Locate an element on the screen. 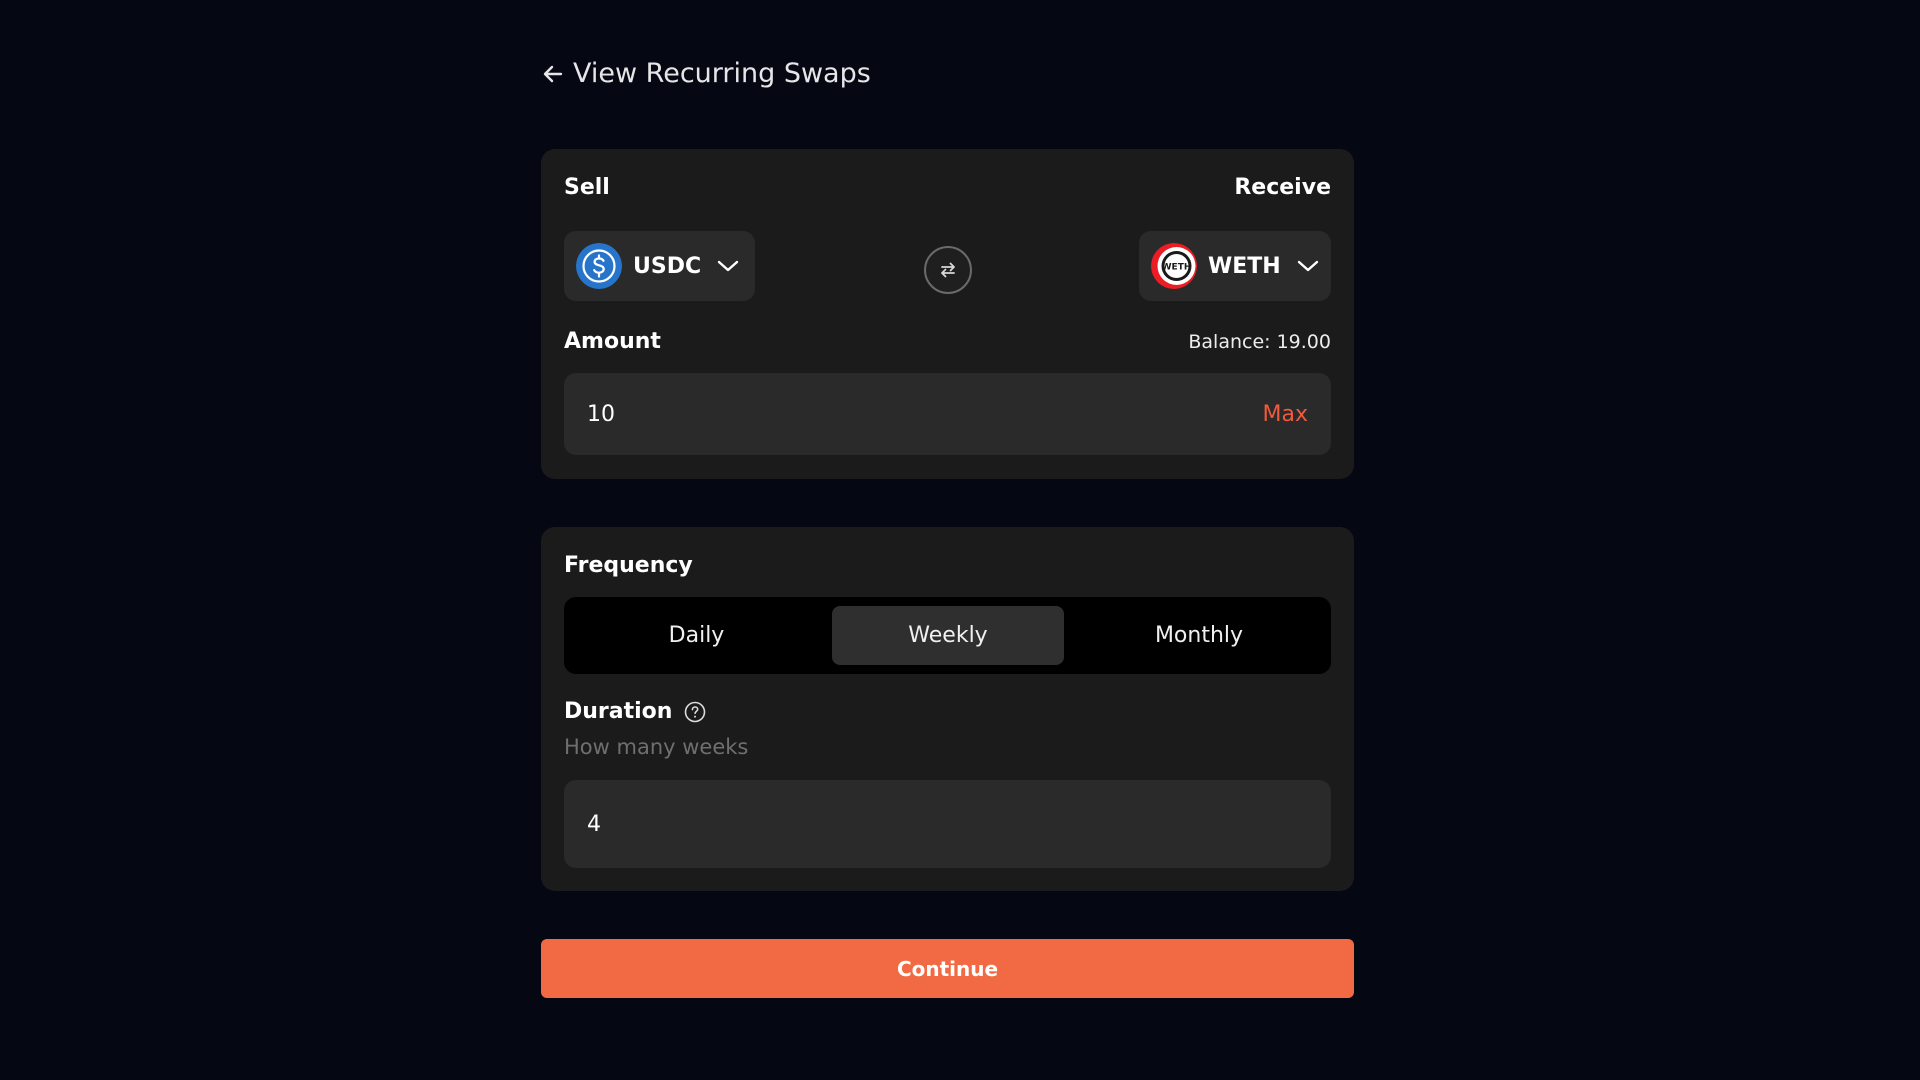 This screenshot has width=1920, height=1080. receive-token-symbol: WETH is located at coordinates (1244, 266).